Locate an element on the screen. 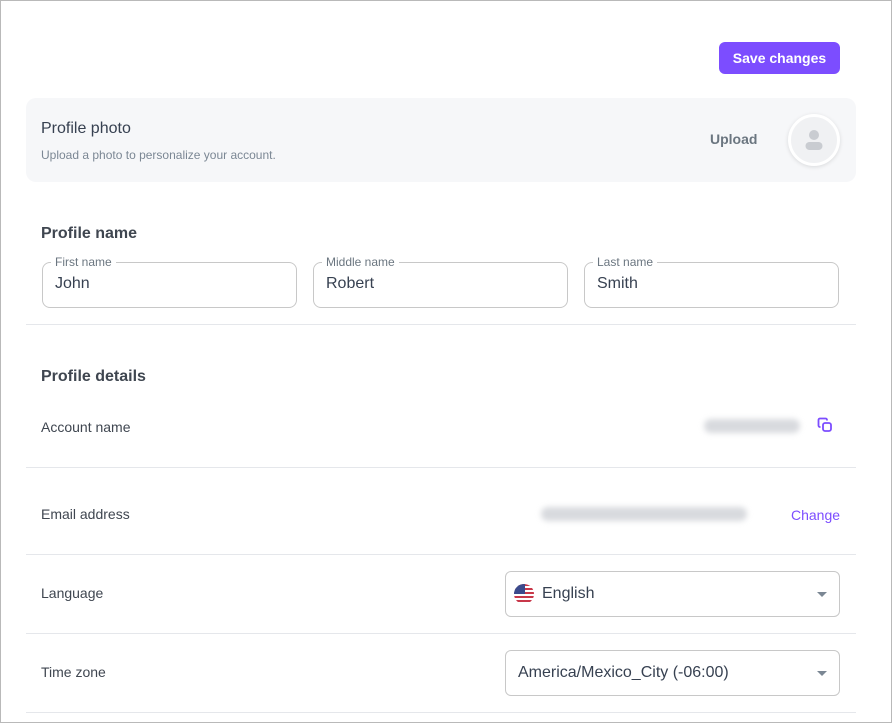 This screenshot has height=723, width=892. email-label: Email address is located at coordinates (85, 514).